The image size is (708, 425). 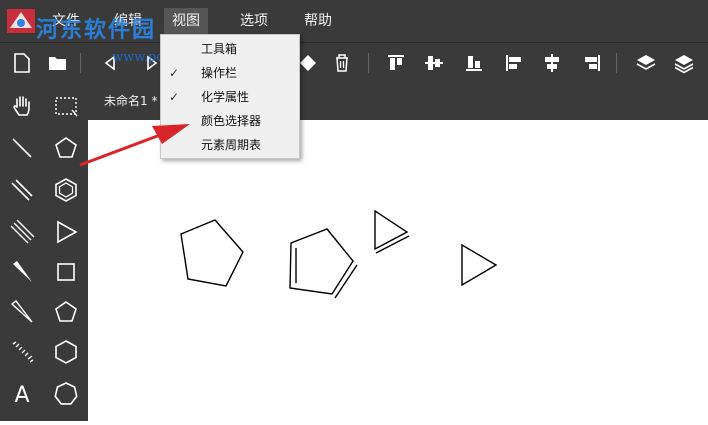 What do you see at coordinates (254, 21) in the screenshot?
I see `menu-options: 选项` at bounding box center [254, 21].